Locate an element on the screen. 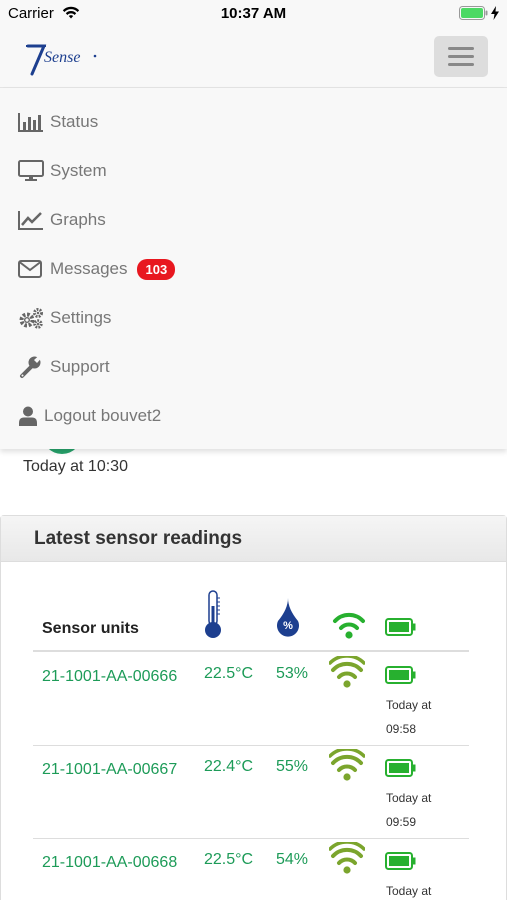 This screenshot has height=900, width=507. bar-chart-icon is located at coordinates (32, 122).